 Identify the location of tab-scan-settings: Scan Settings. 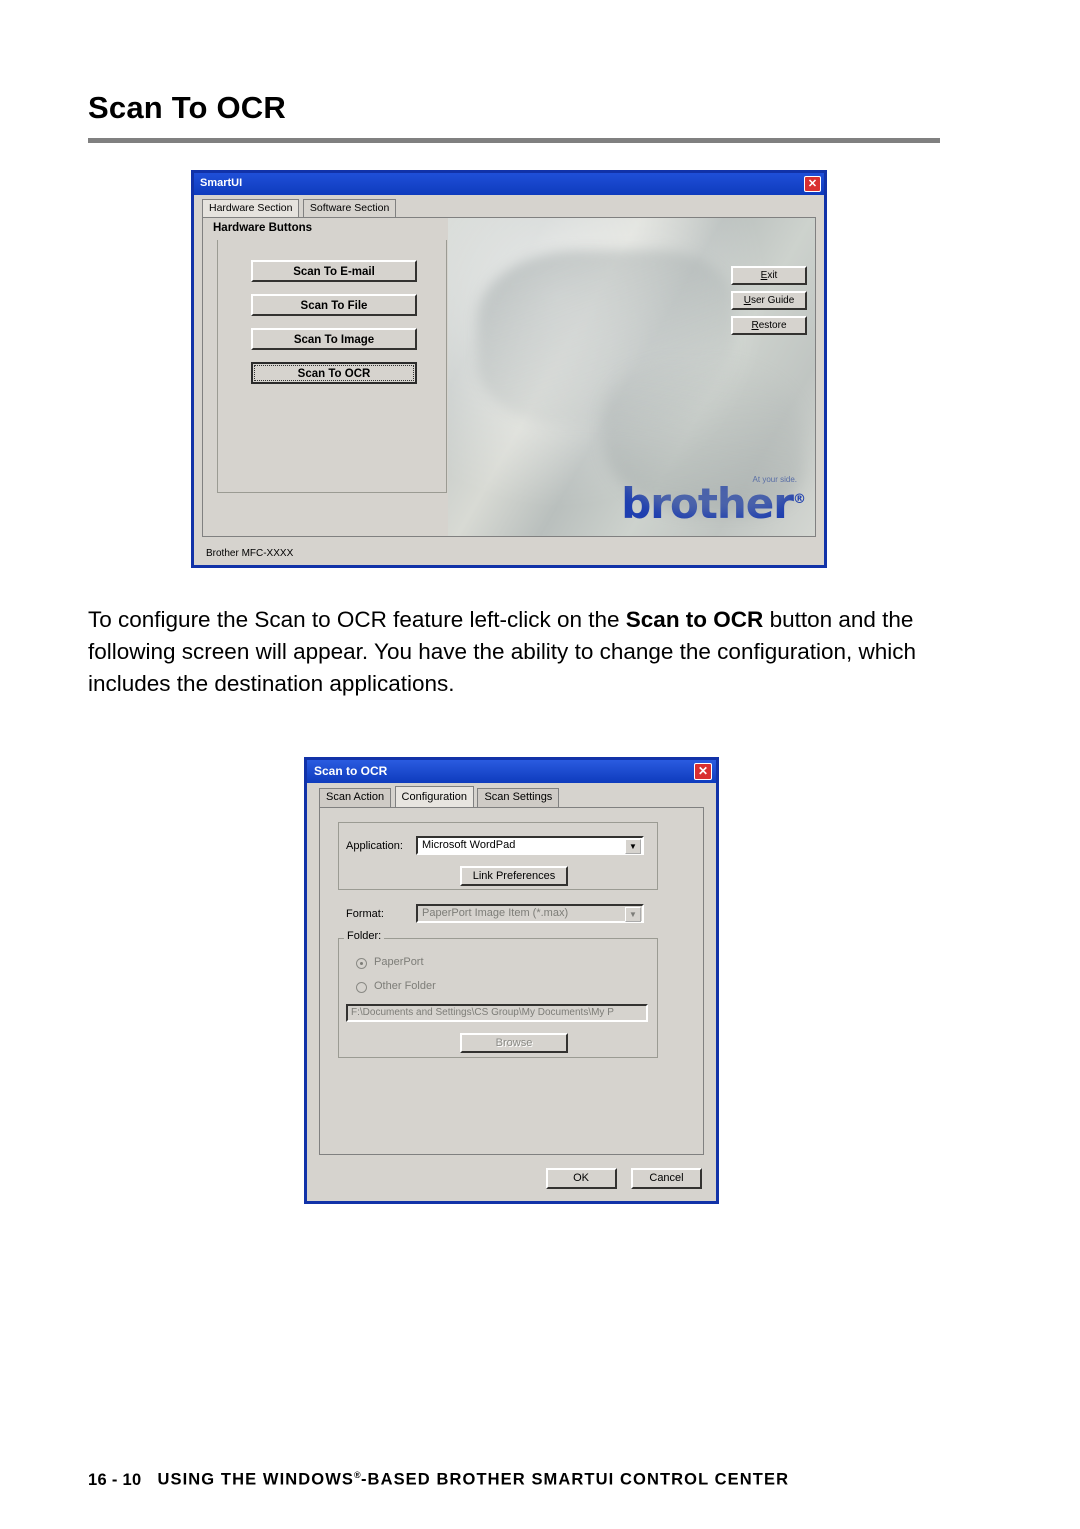
(518, 797).